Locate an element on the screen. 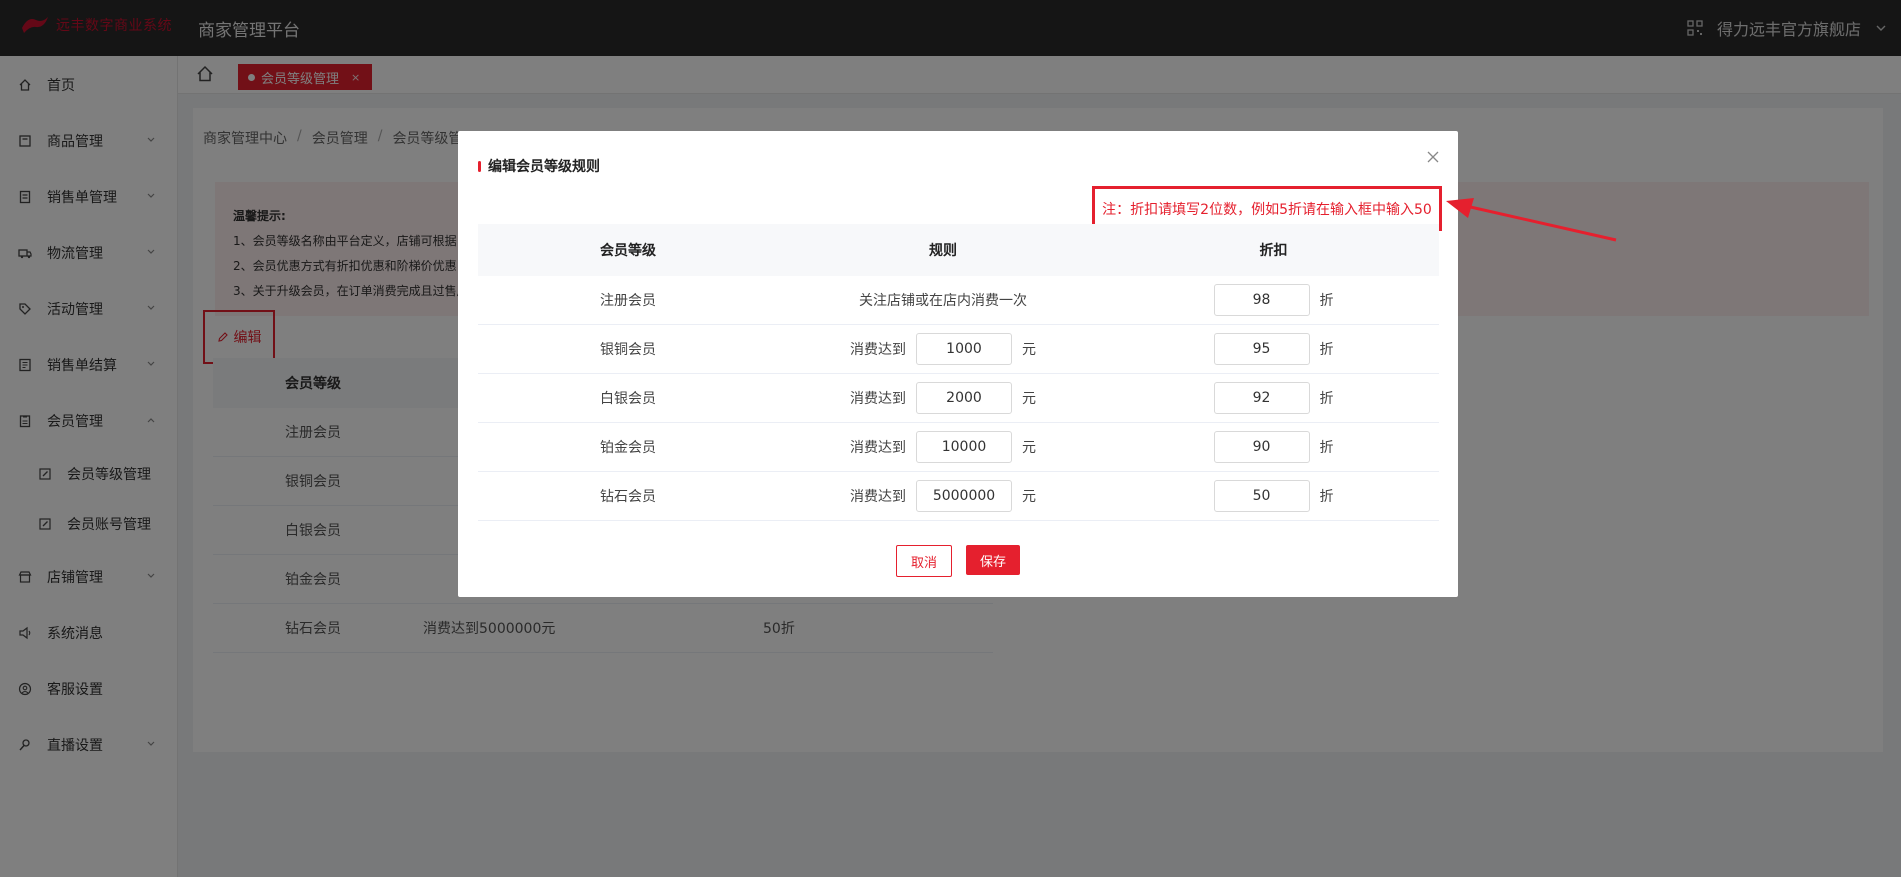  table-row: 注册会员 关注店铺或在店内消费一次 折 is located at coordinates (958, 300).